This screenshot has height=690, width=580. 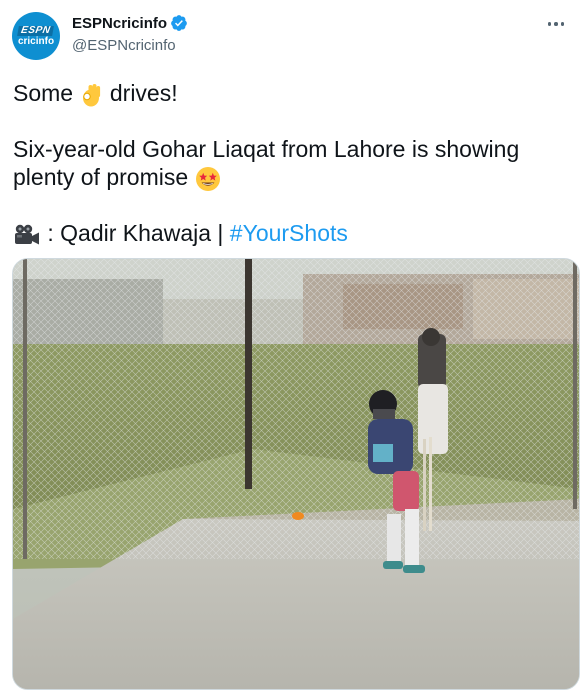 What do you see at coordinates (289, 233) in the screenshot?
I see `hashtag-link: #YourShots` at bounding box center [289, 233].